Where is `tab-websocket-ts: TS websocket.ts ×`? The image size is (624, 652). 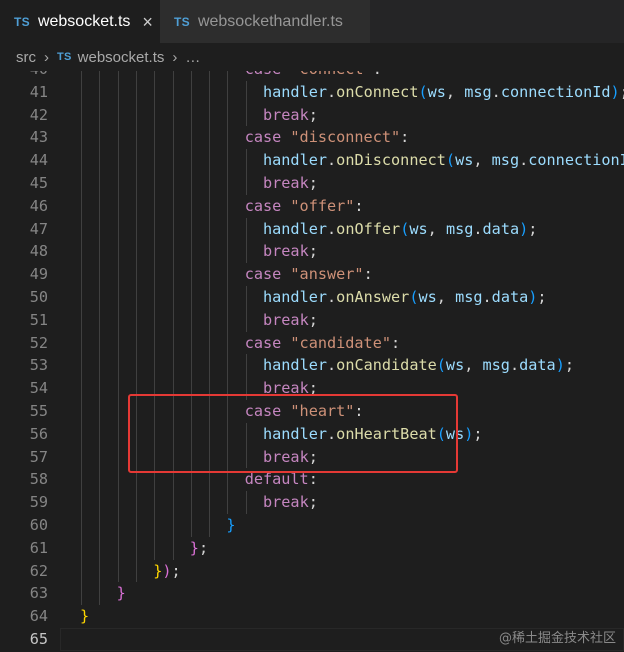 tab-websocket-ts: TS websocket.ts × is located at coordinates (80, 21).